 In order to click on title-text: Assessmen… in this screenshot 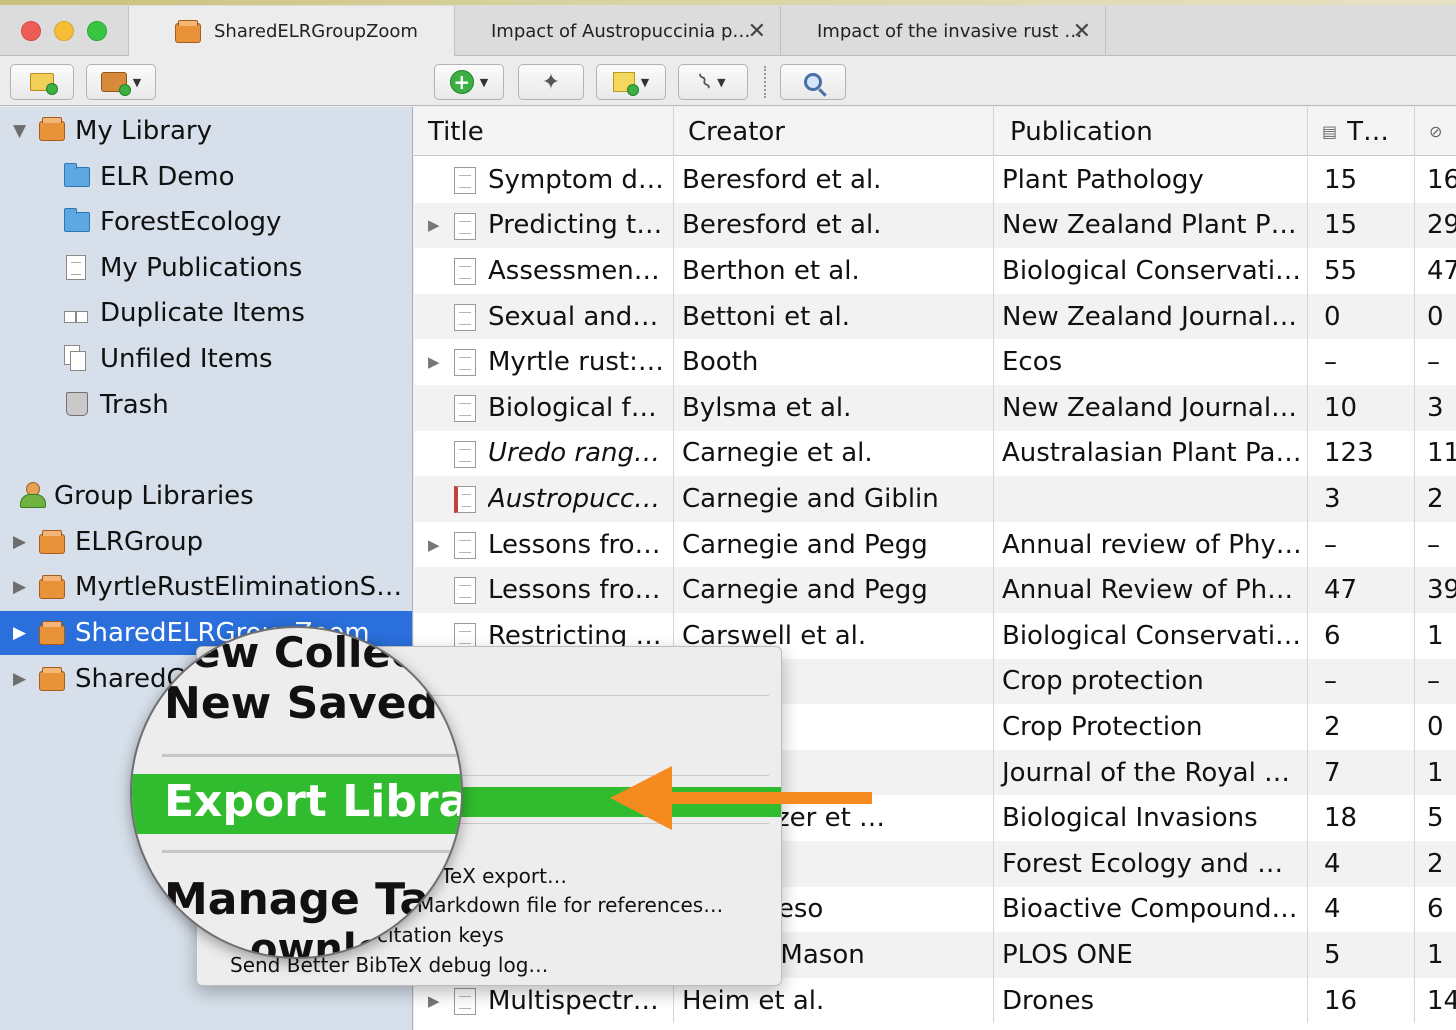, I will do `click(574, 270)`.